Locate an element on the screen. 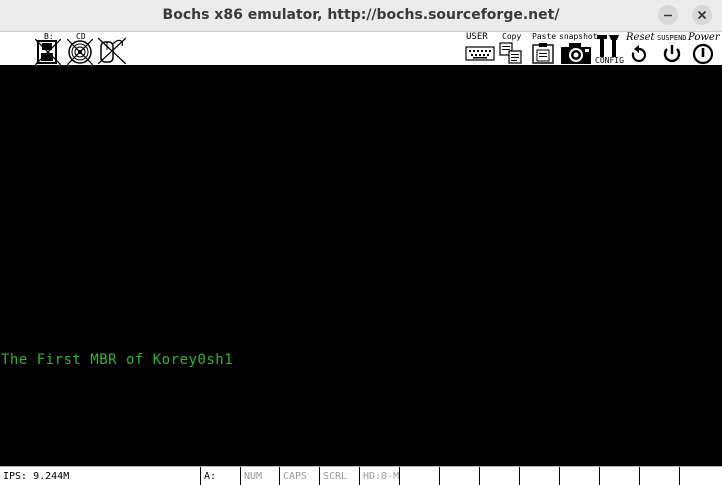 The height and width of the screenshot is (485, 722). scroll-lock-indicator: SCRL is located at coordinates (340, 476).